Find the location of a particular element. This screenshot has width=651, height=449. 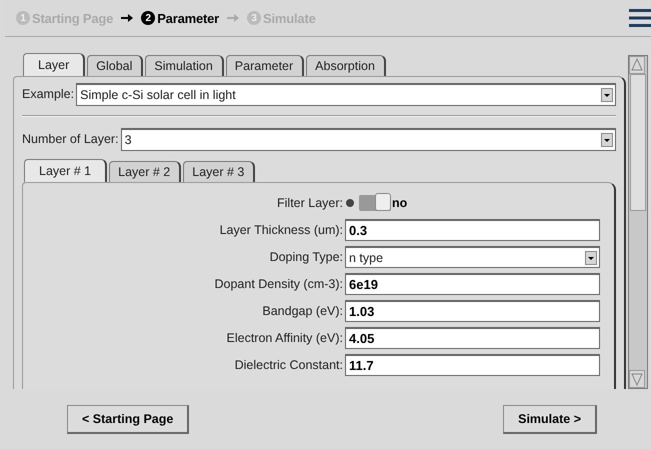

nav-button: Simulate > is located at coordinates (550, 419).